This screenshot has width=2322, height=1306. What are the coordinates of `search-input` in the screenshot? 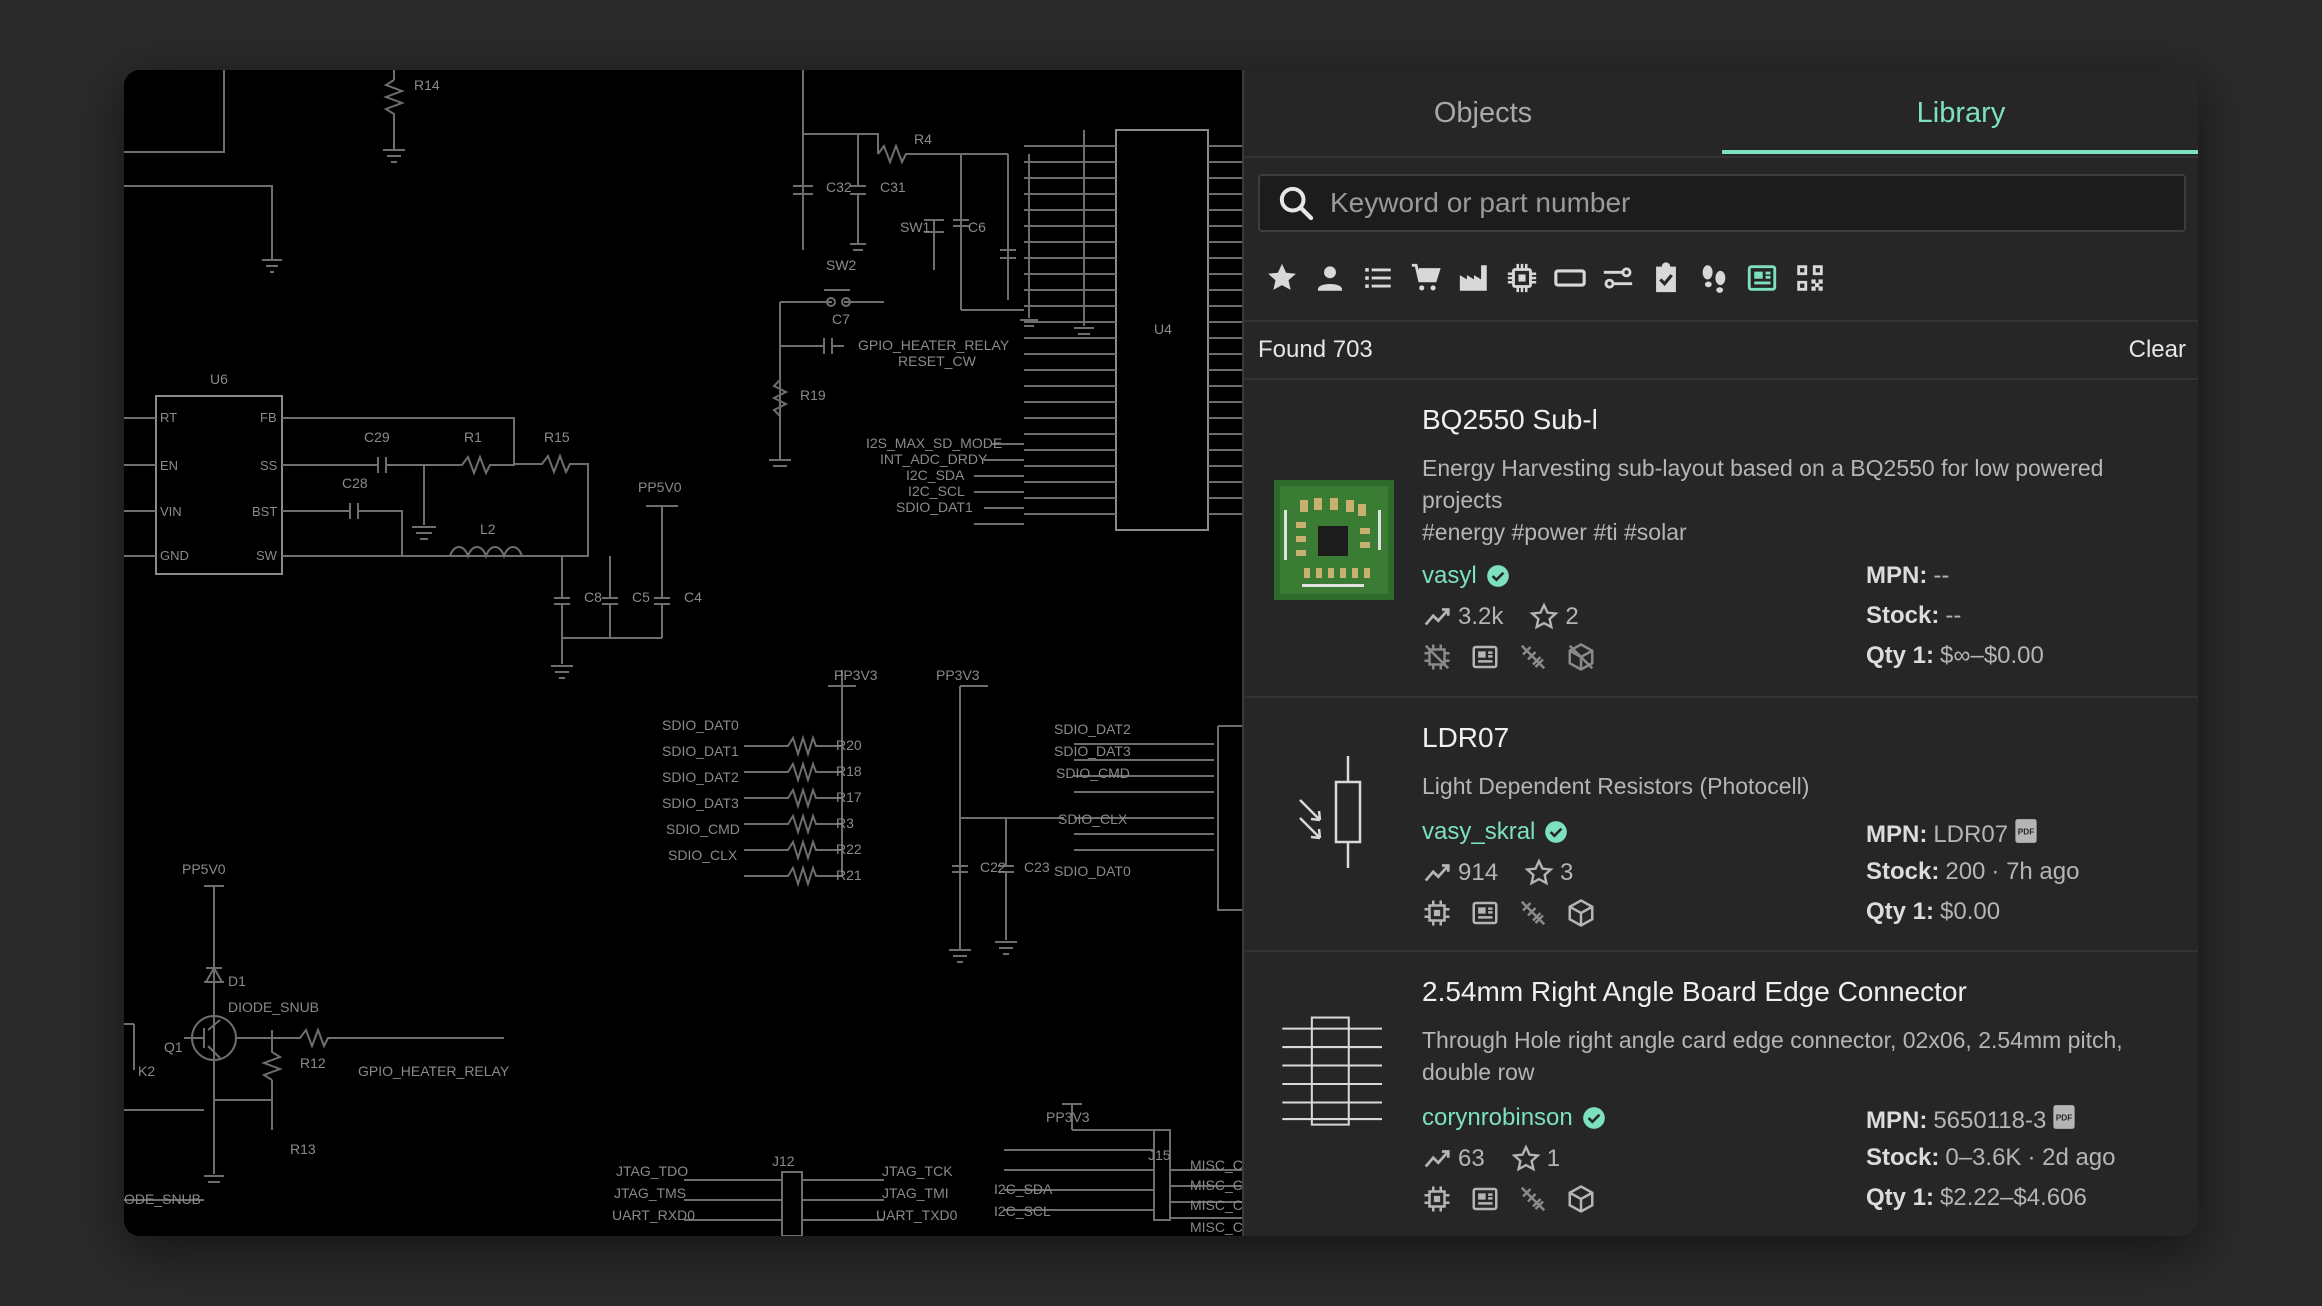 It's located at (1756, 203).